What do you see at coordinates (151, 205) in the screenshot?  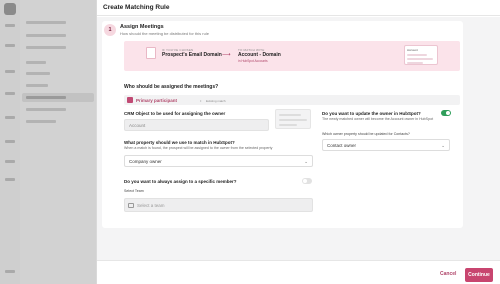 I see `select-team-placeholder: Select a team` at bounding box center [151, 205].